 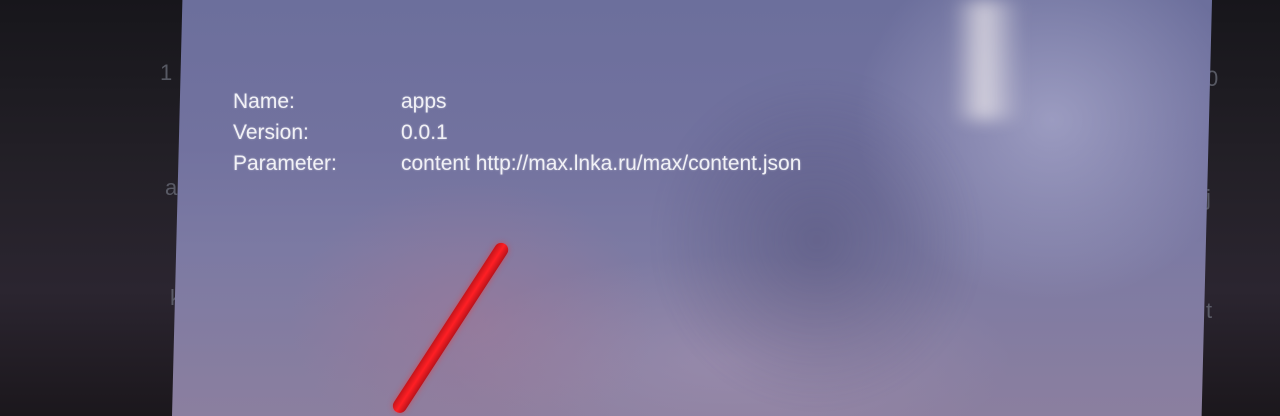 What do you see at coordinates (171, 187) in the screenshot?
I see `keyboard-key-label: a` at bounding box center [171, 187].